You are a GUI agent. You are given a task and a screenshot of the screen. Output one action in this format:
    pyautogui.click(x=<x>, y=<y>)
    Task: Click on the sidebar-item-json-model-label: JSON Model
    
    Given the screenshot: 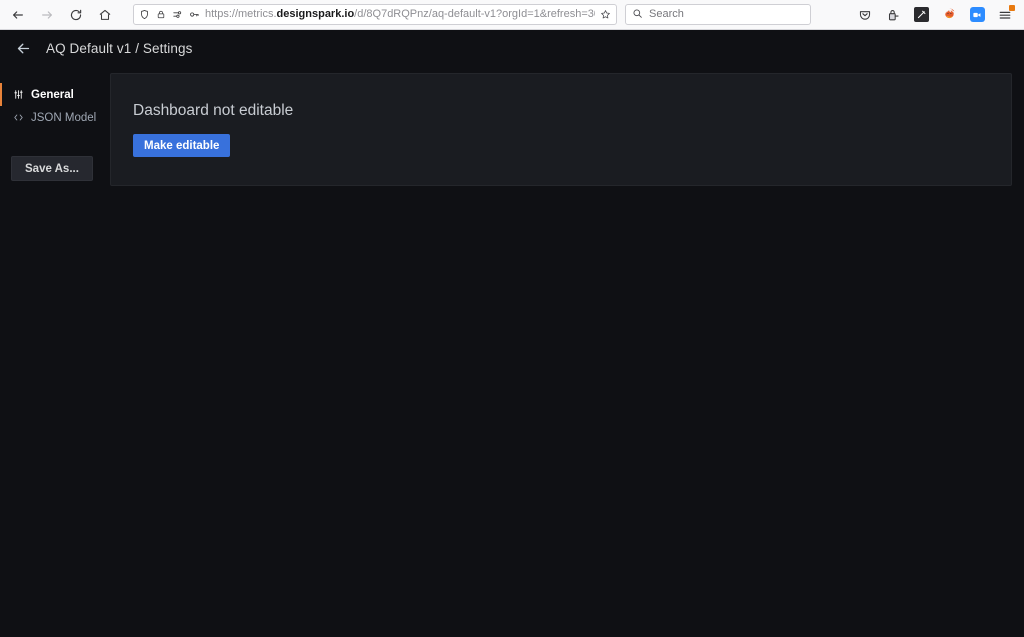 What is the action you would take?
    pyautogui.click(x=64, y=117)
    